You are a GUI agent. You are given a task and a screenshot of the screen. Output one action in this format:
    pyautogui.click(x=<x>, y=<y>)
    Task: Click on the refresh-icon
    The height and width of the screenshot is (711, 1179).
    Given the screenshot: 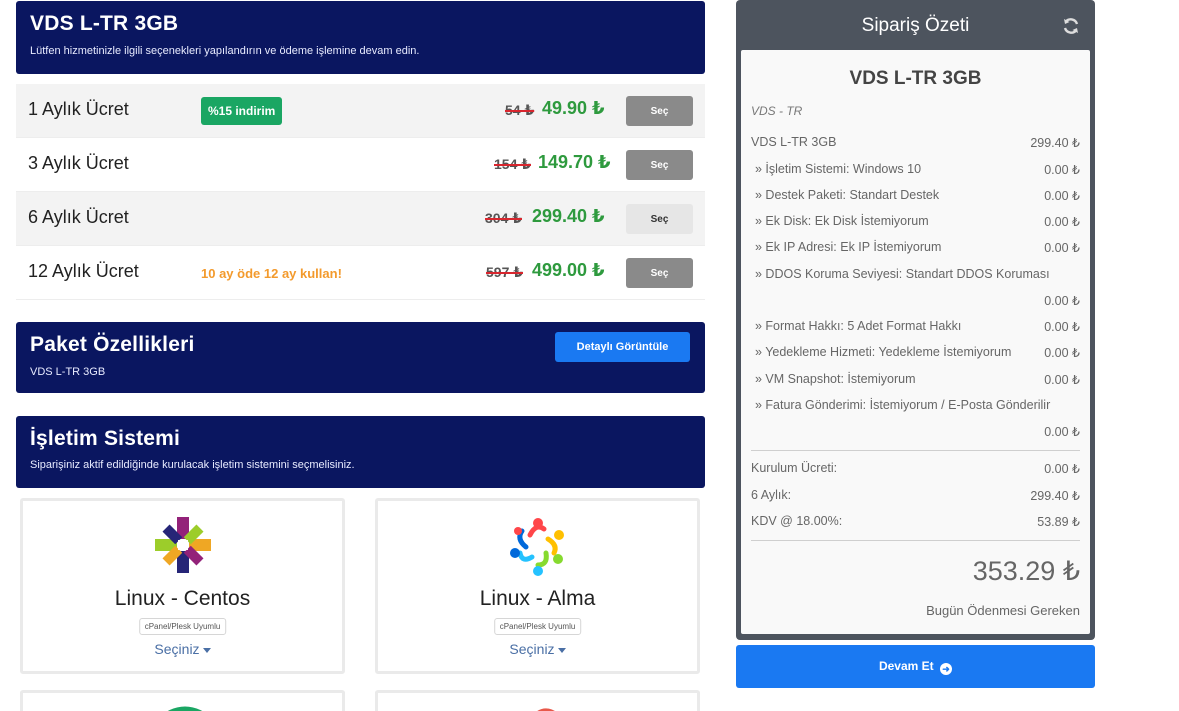 What is the action you would take?
    pyautogui.click(x=1071, y=26)
    